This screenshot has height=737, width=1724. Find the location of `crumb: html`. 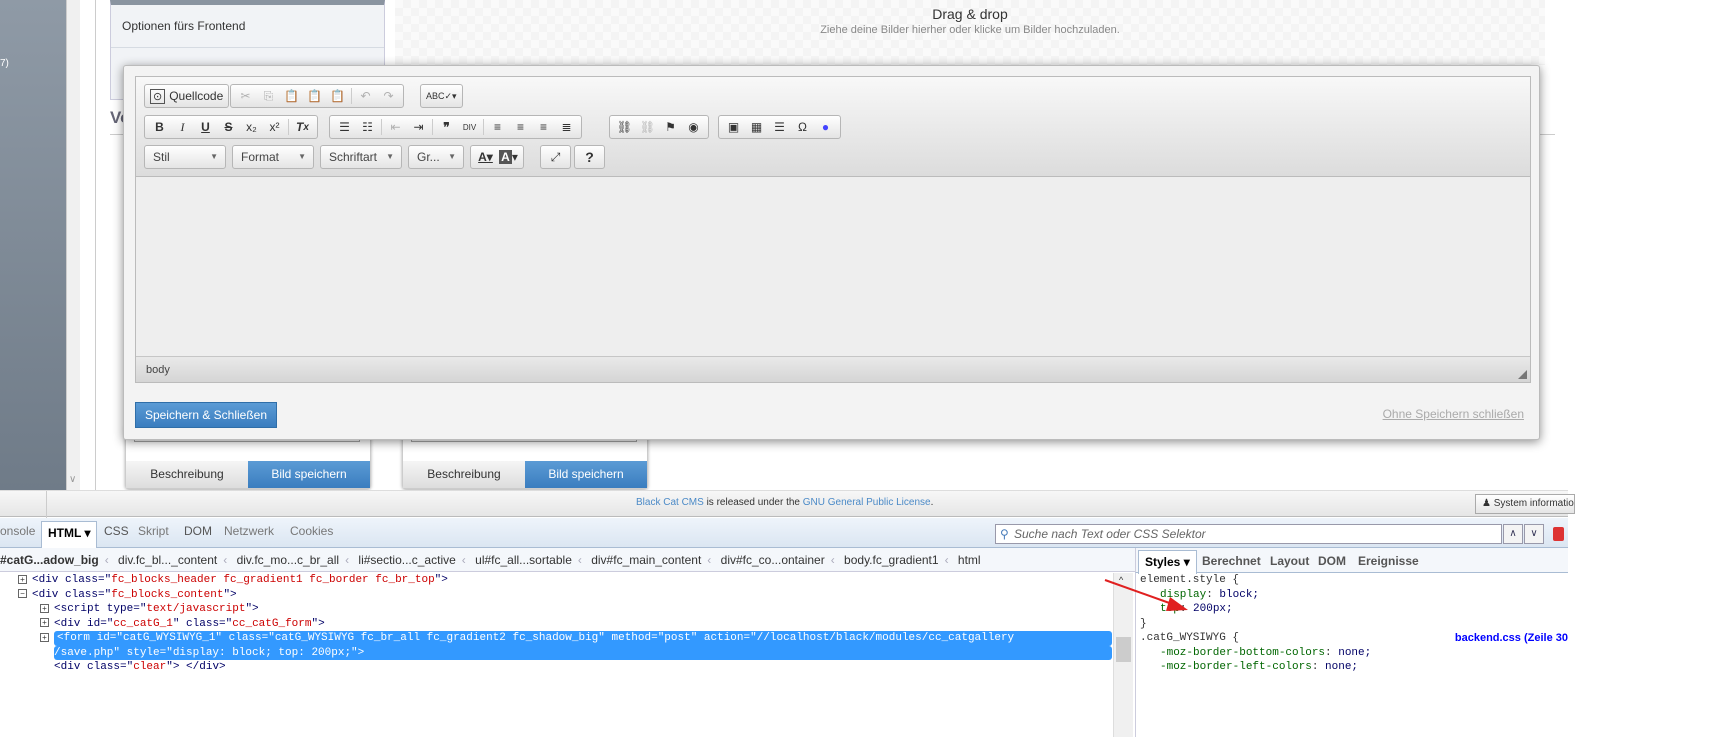

crumb: html is located at coordinates (969, 560).